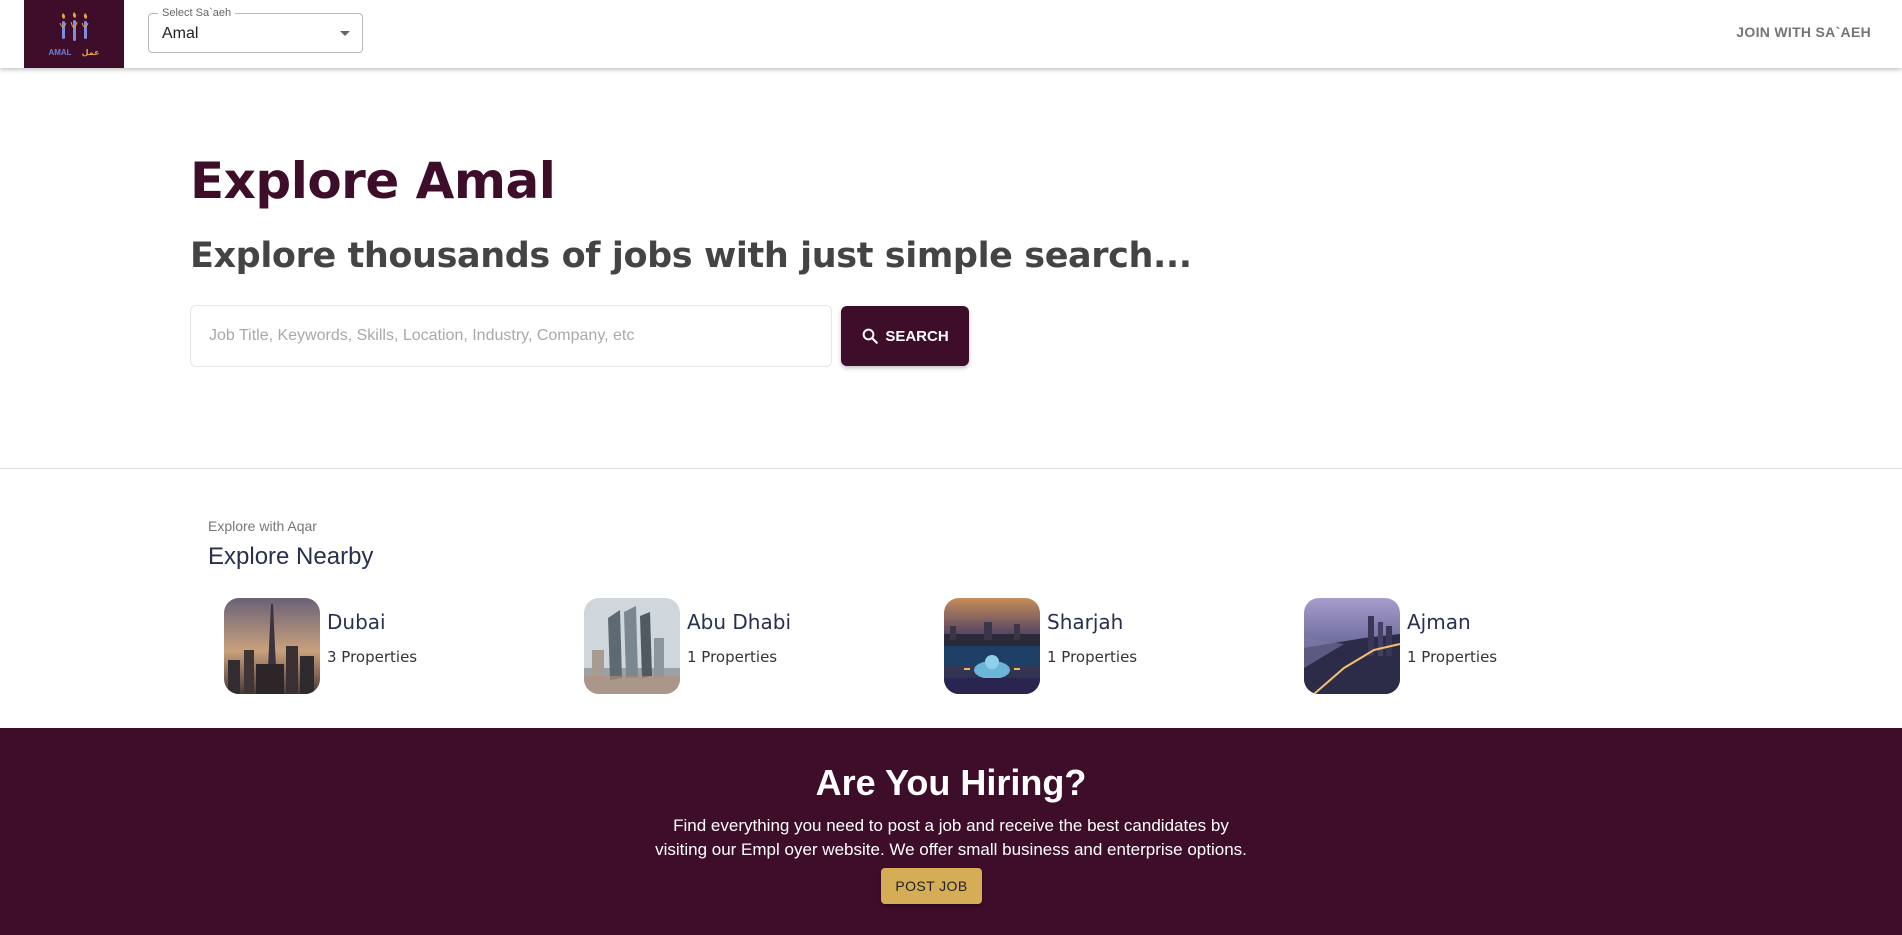  I want to click on caret-down-icon, so click(345, 33).